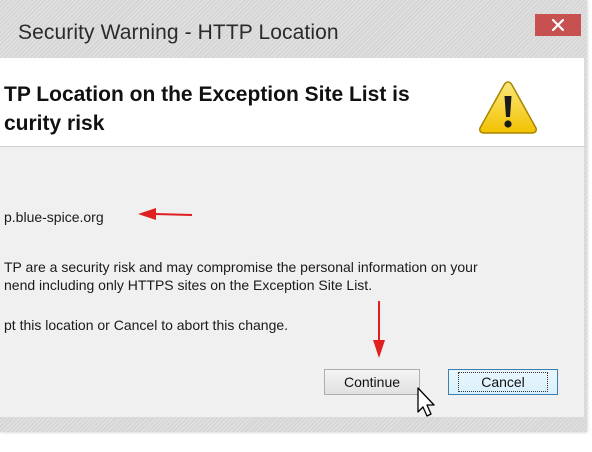 The height and width of the screenshot is (452, 592). I want to click on close-button, so click(558, 25).